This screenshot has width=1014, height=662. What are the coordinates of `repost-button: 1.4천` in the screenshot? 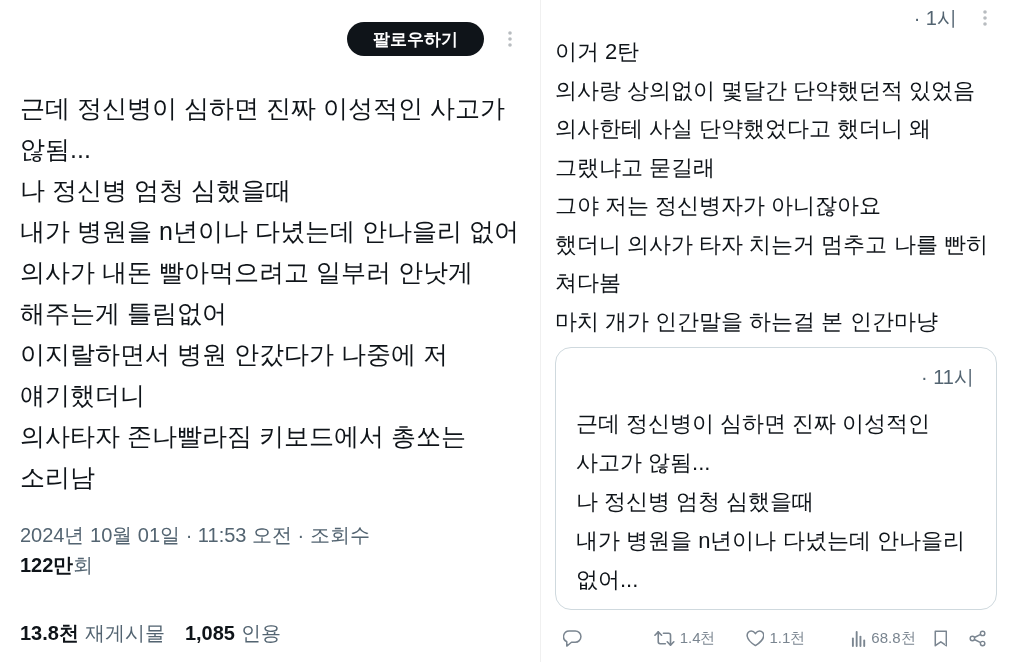 It's located at (684, 638).